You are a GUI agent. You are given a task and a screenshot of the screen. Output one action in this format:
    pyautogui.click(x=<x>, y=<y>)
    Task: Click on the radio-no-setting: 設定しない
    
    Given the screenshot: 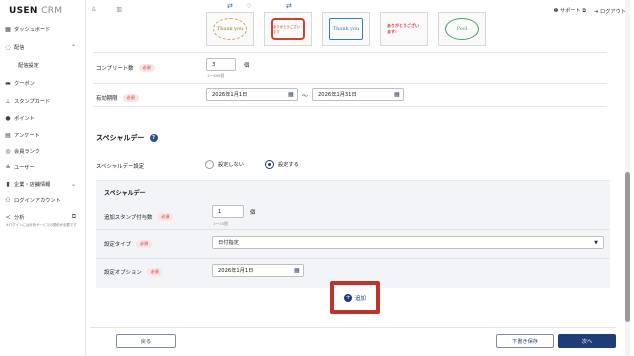 What is the action you would take?
    pyautogui.click(x=224, y=164)
    